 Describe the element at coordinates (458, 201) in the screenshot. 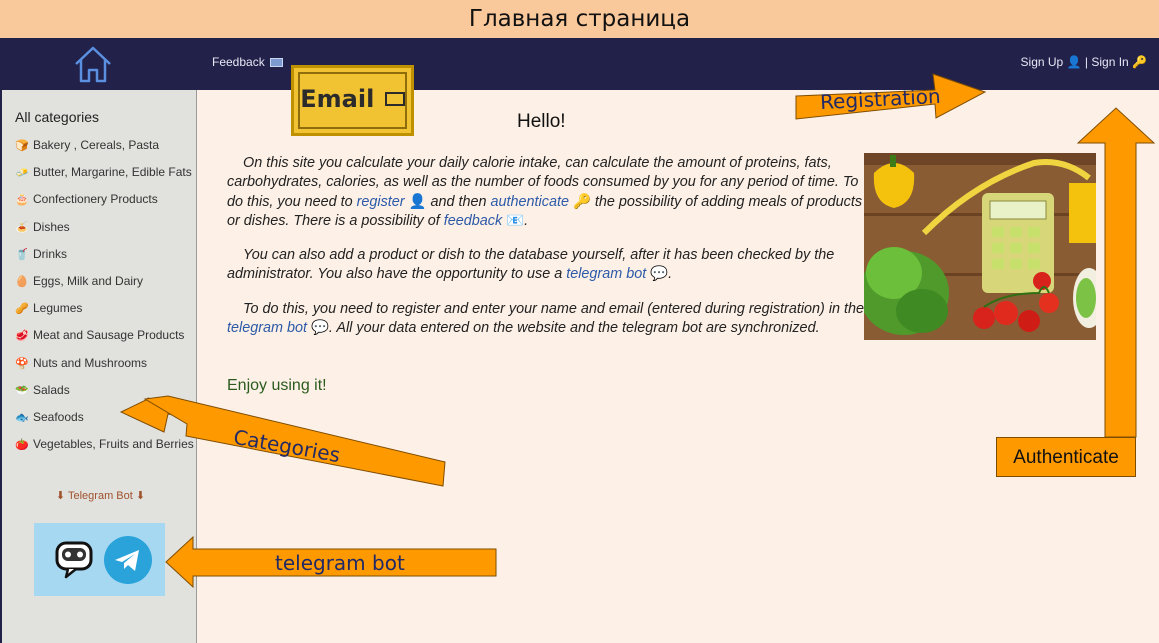

I see `intro-text-2: and then` at that location.